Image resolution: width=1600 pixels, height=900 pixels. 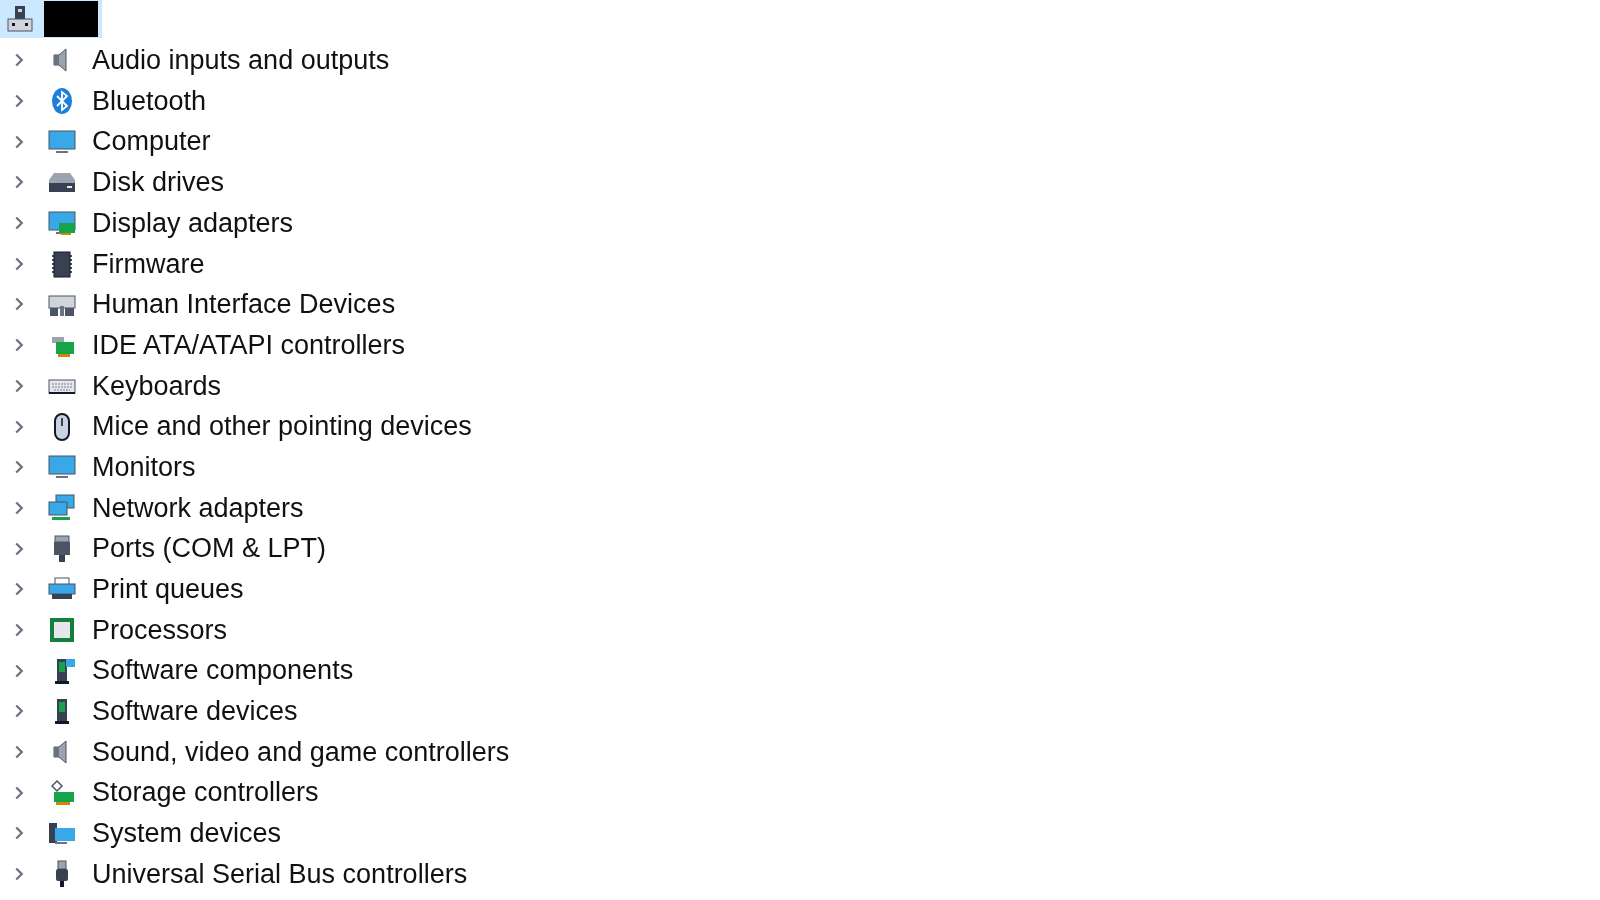 What do you see at coordinates (800, 304) in the screenshot?
I see `tree-item: Human Interface Devices` at bounding box center [800, 304].